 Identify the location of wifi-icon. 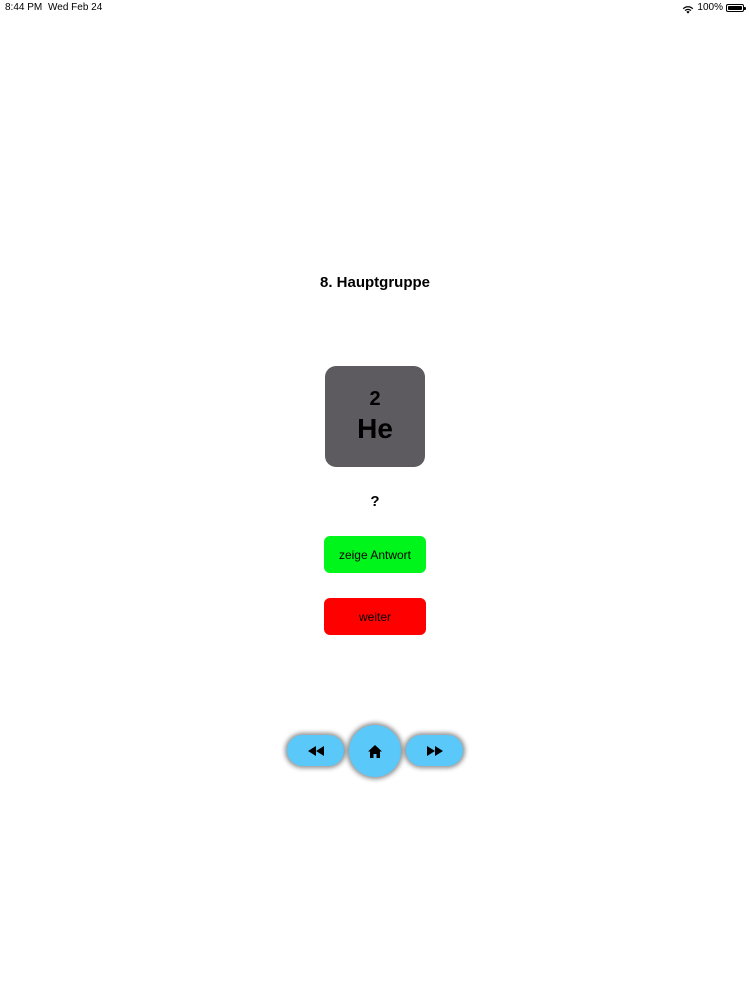
(688, 9).